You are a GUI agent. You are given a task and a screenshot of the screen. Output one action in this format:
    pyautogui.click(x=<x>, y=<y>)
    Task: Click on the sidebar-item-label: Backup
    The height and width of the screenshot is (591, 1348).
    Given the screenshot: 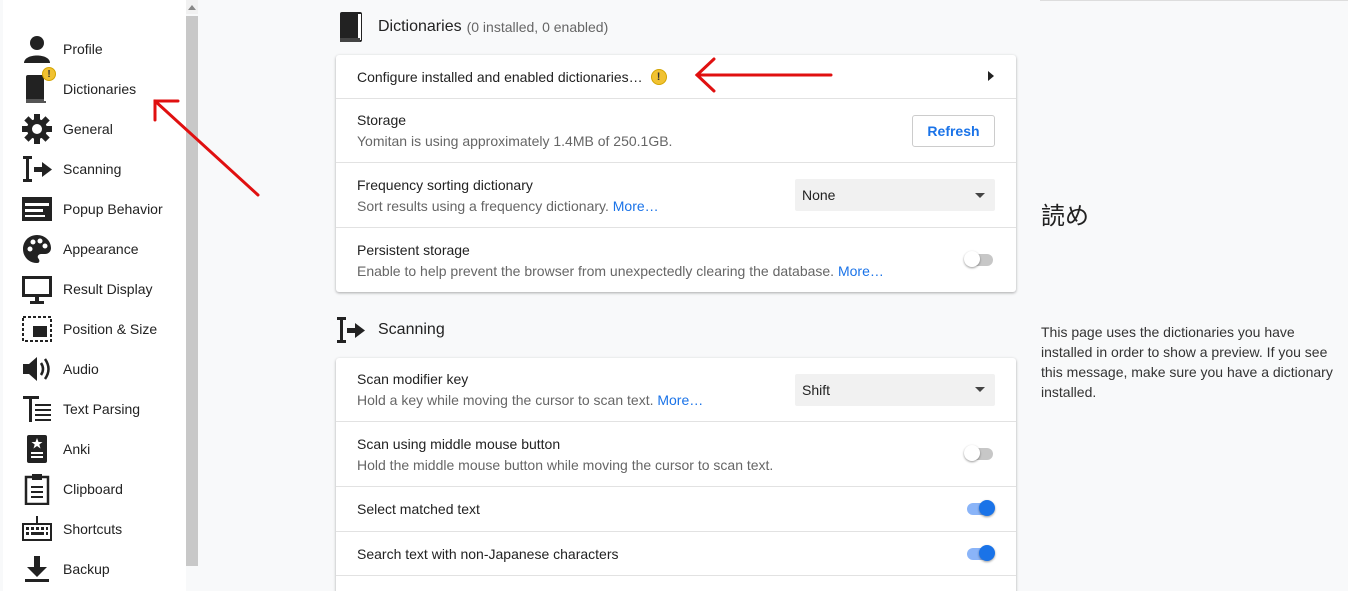 What is the action you would take?
    pyautogui.click(x=86, y=569)
    